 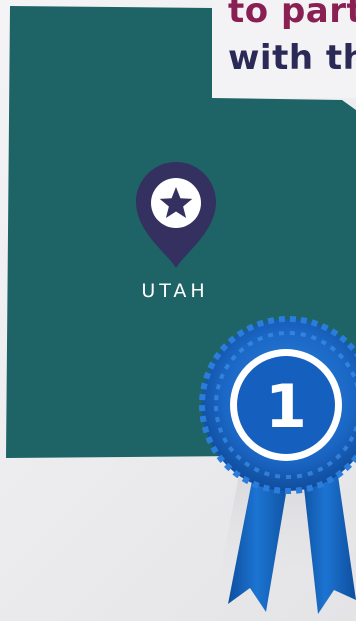 I want to click on headline: to part with th, so click(x=284, y=49).